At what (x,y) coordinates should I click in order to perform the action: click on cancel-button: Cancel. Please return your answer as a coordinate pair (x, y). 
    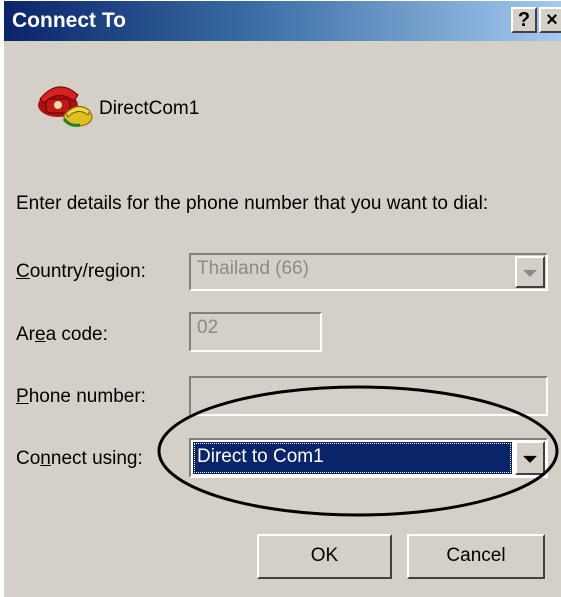
    Looking at the image, I should click on (476, 556).